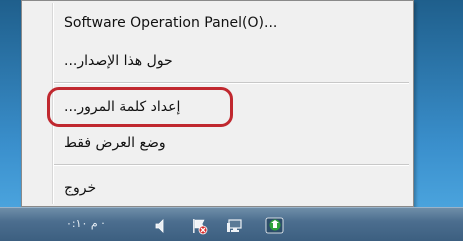 This screenshot has width=463, height=241. Describe the element at coordinates (140, 107) in the screenshot. I see `highlight-annotation-ring` at that location.